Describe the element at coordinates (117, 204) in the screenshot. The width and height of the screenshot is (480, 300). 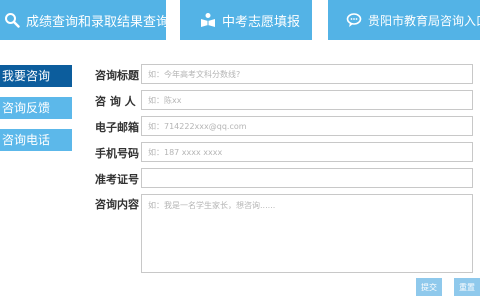
I see `content-label: 咨询内容` at that location.